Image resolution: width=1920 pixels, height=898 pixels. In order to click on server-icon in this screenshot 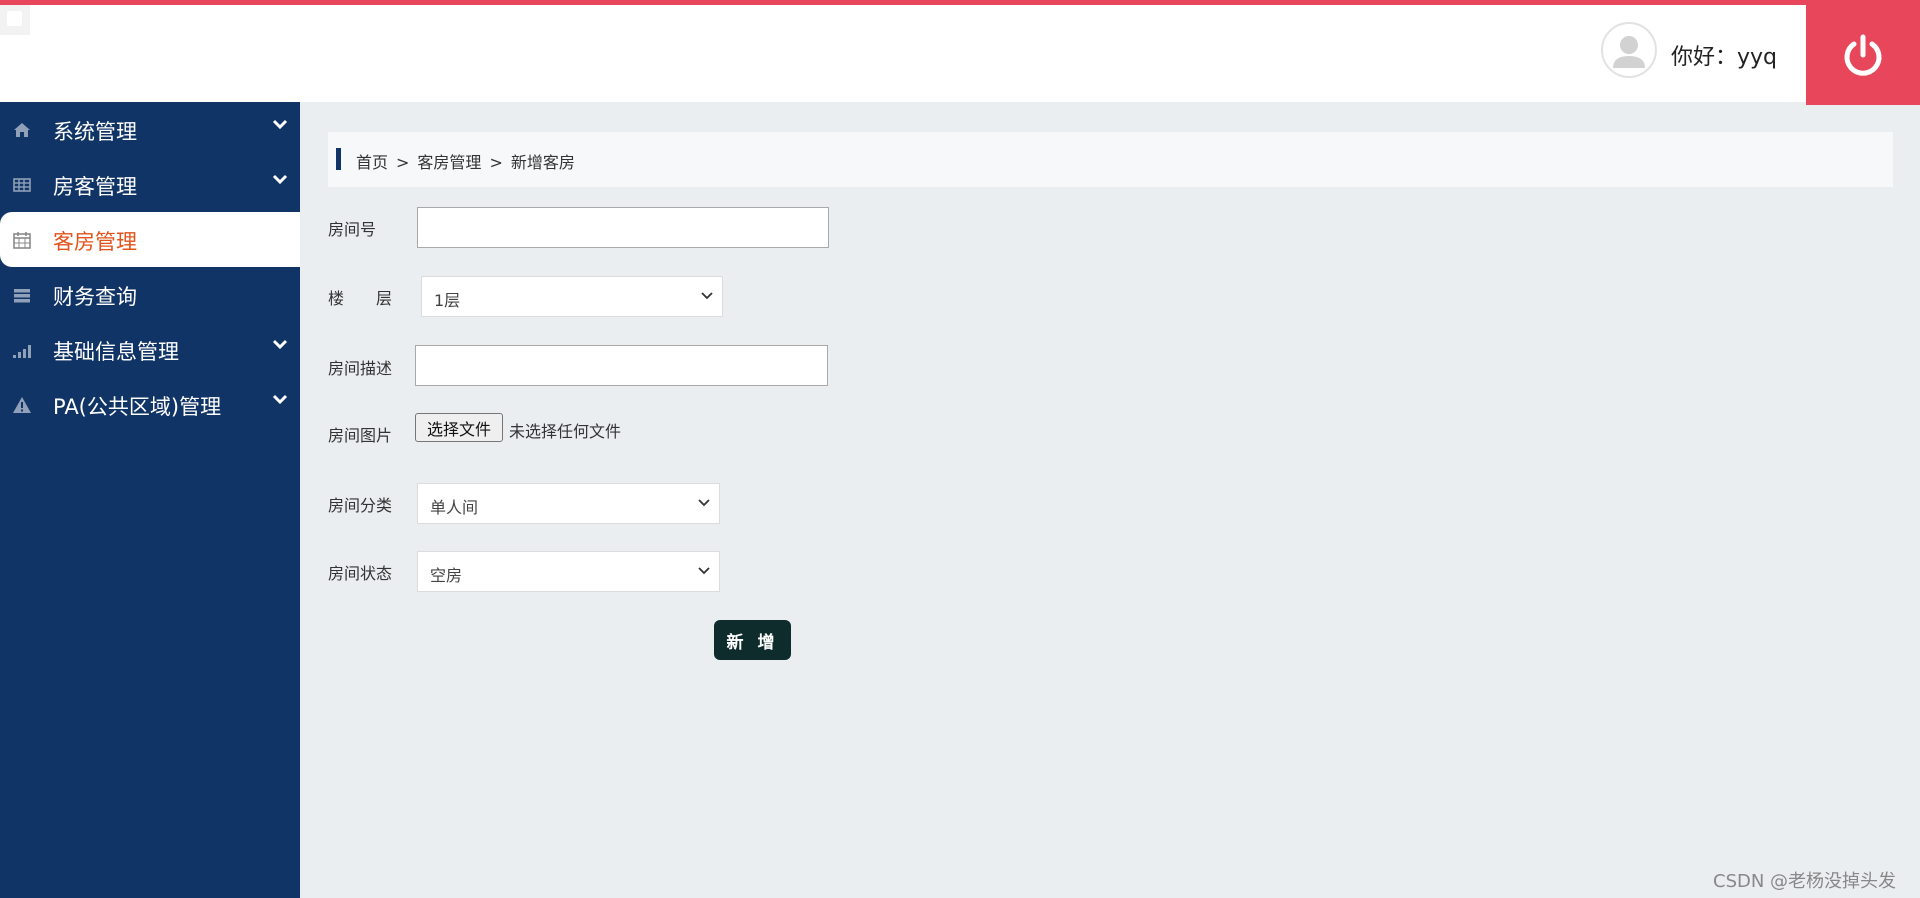, I will do `click(22, 296)`.